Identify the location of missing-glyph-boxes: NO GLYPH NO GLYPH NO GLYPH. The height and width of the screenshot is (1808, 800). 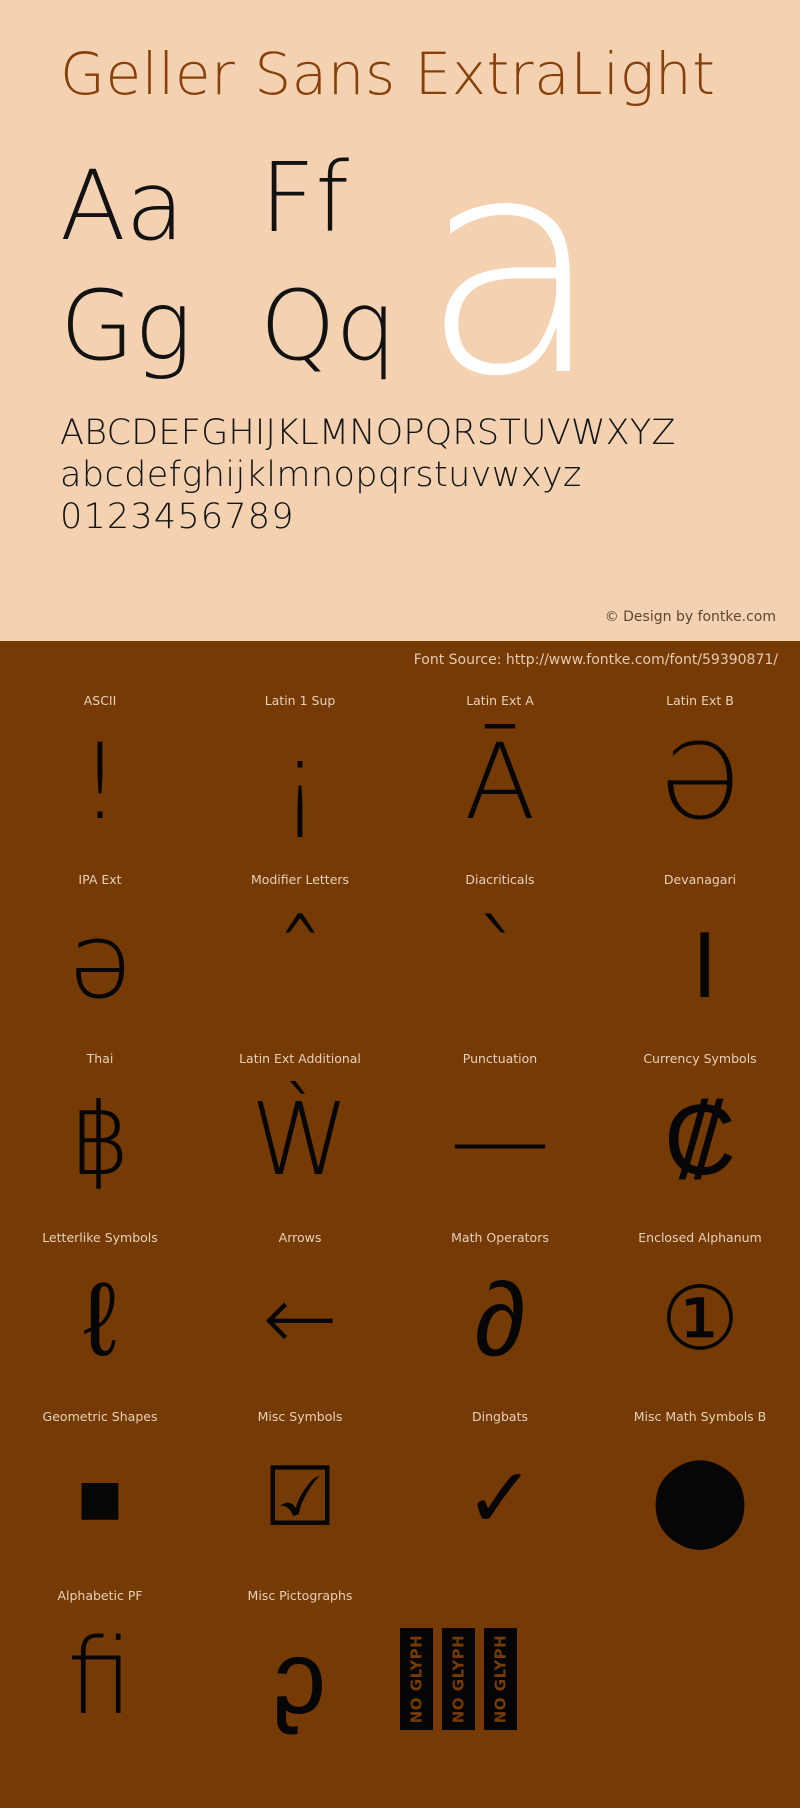
(500, 1679).